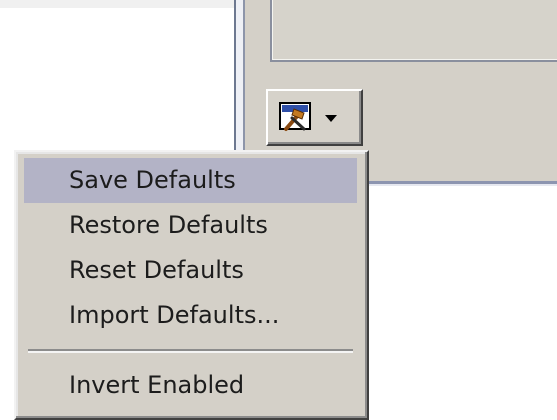  Describe the element at coordinates (190, 351) in the screenshot. I see `menu-separator` at that location.